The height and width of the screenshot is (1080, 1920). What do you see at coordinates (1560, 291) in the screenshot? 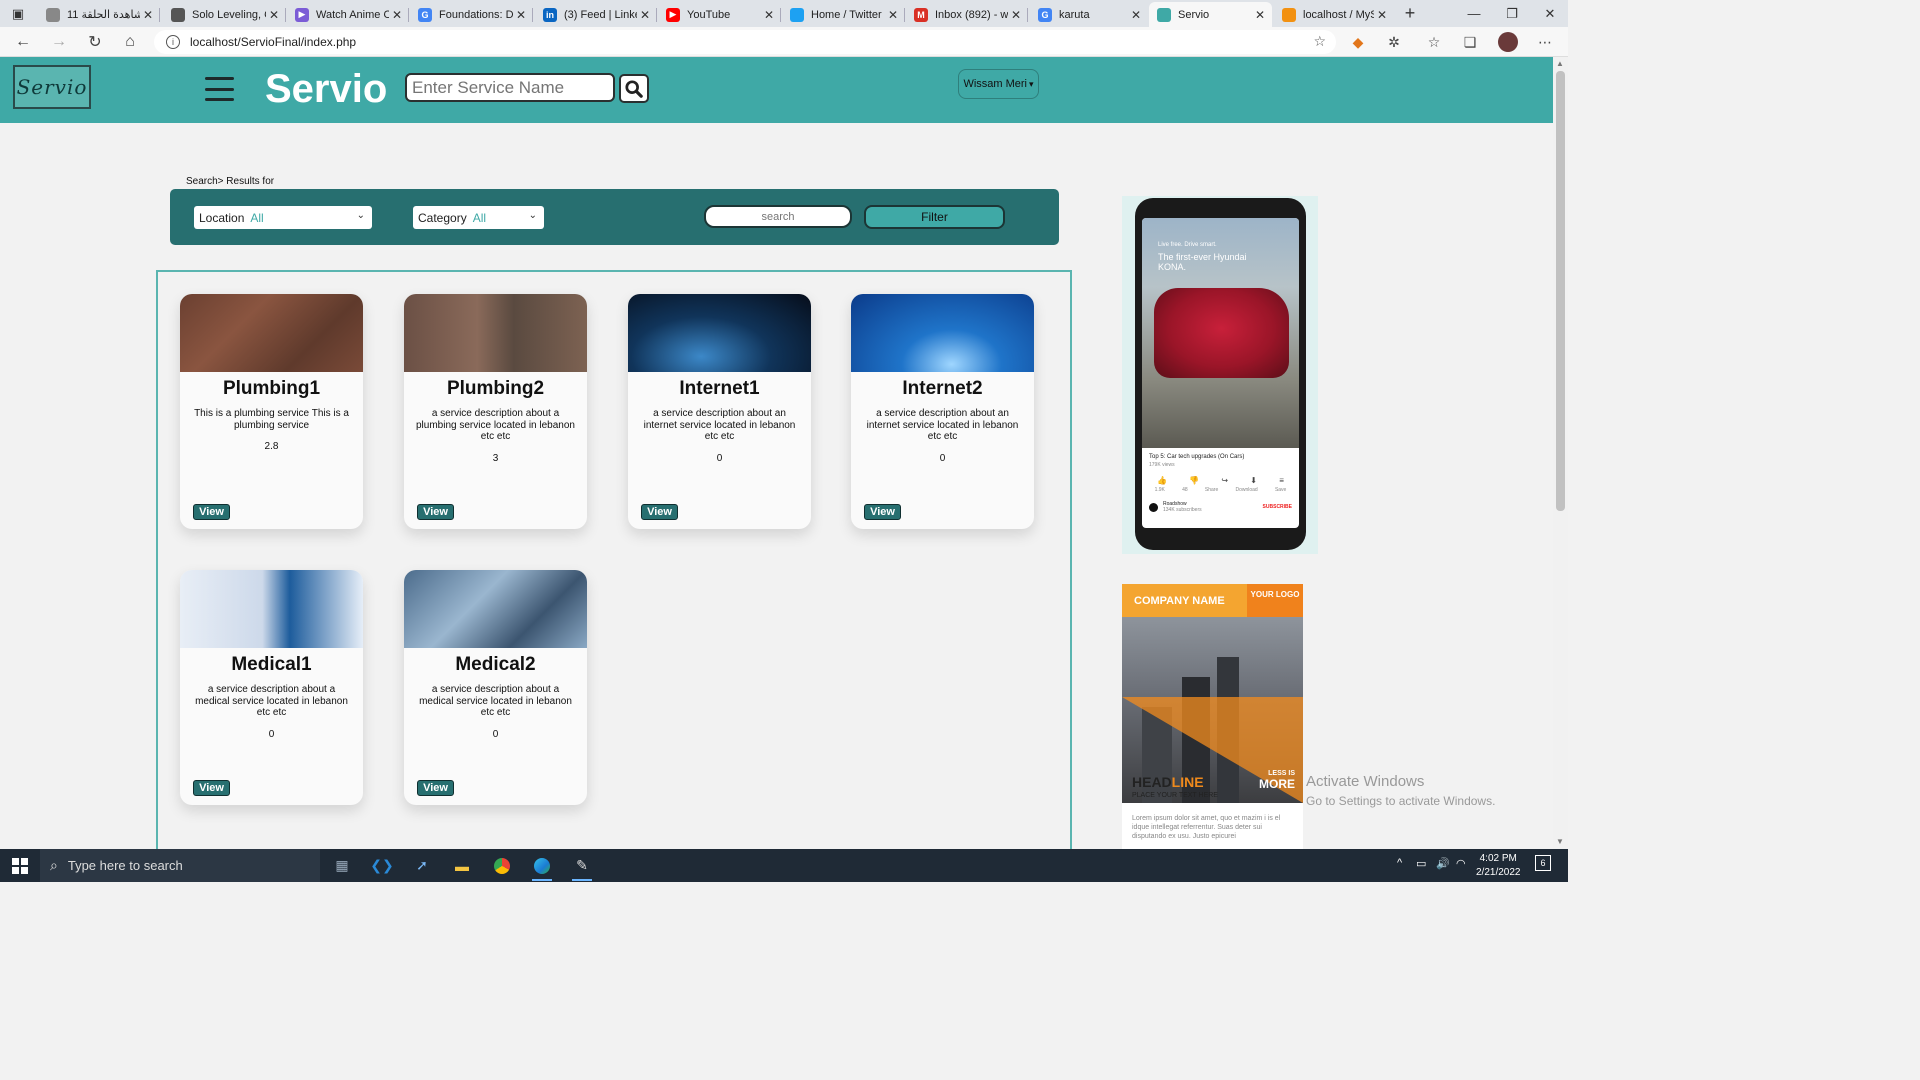
I see `scrollbar-thumb` at bounding box center [1560, 291].